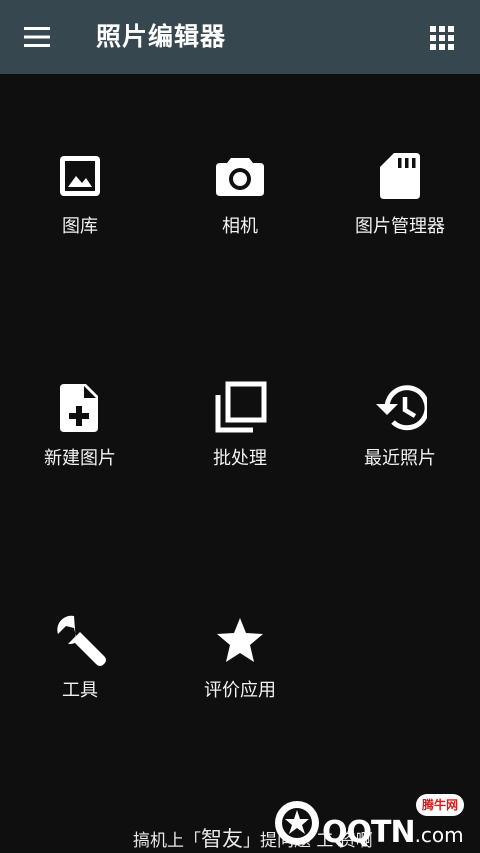 The image size is (480, 853). I want to click on qqtn-brand-name: QQTN, so click(369, 832).